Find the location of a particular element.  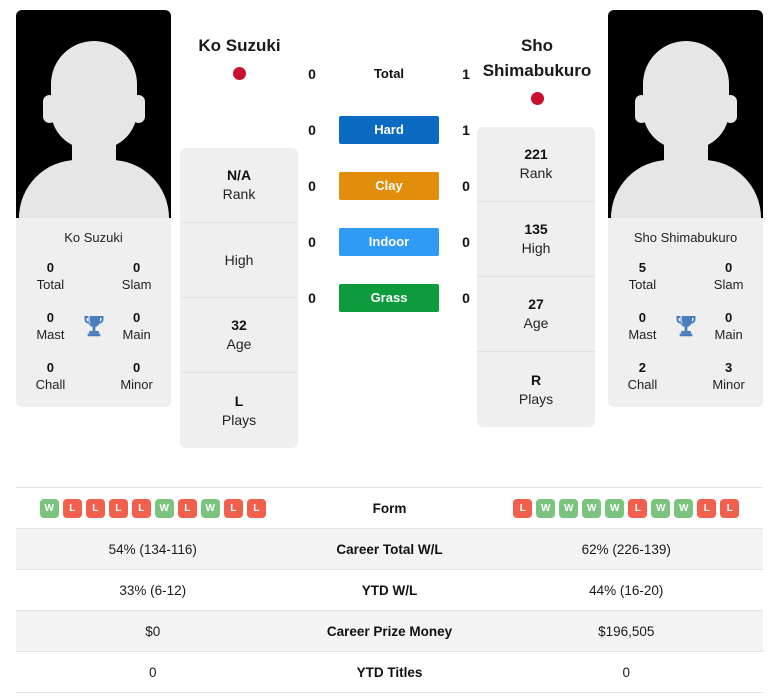

info-label: Rank is located at coordinates (536, 173).